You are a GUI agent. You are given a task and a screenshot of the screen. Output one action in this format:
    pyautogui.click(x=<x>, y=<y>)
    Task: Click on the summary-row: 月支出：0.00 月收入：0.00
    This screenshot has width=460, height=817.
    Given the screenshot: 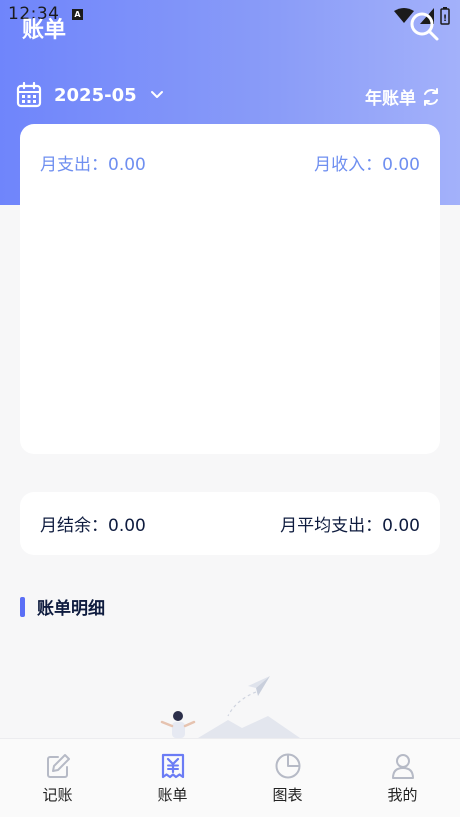 What is the action you would take?
    pyautogui.click(x=230, y=162)
    